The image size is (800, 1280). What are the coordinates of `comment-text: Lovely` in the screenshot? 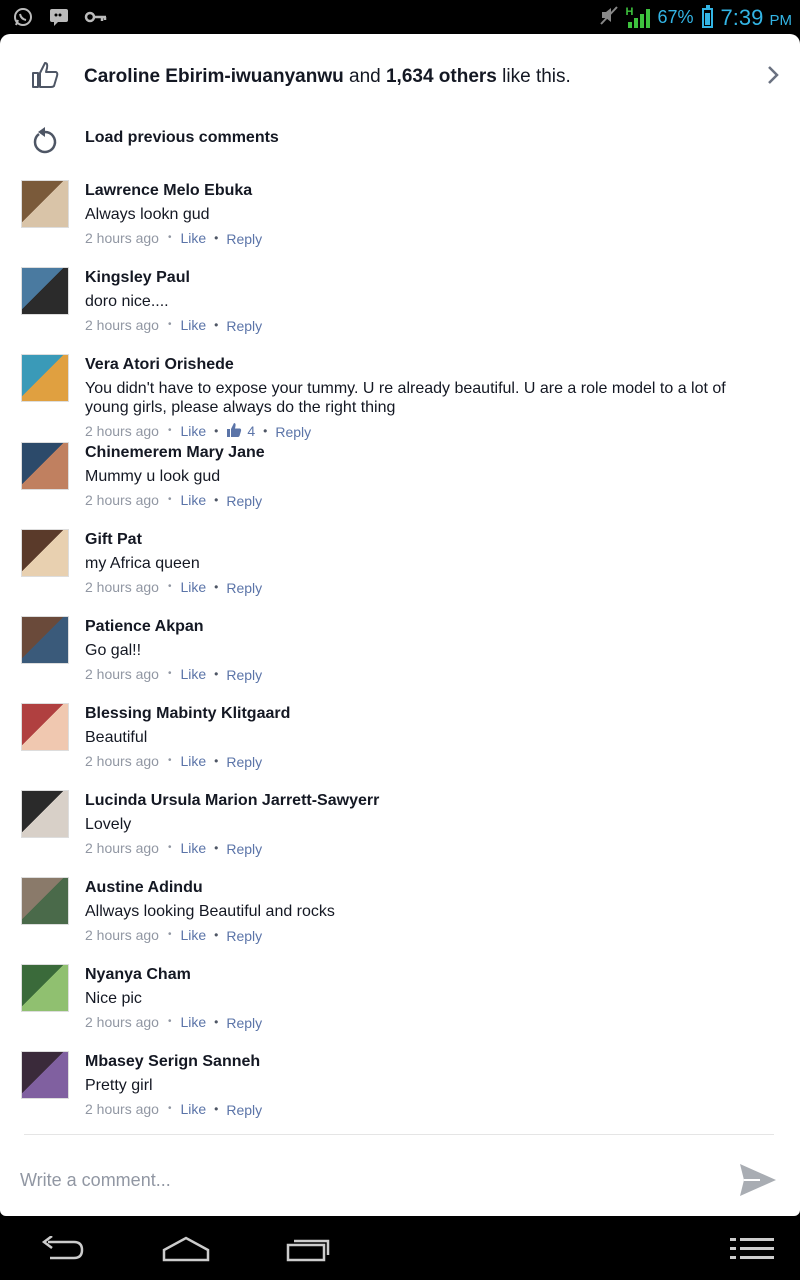 It's located at (108, 824).